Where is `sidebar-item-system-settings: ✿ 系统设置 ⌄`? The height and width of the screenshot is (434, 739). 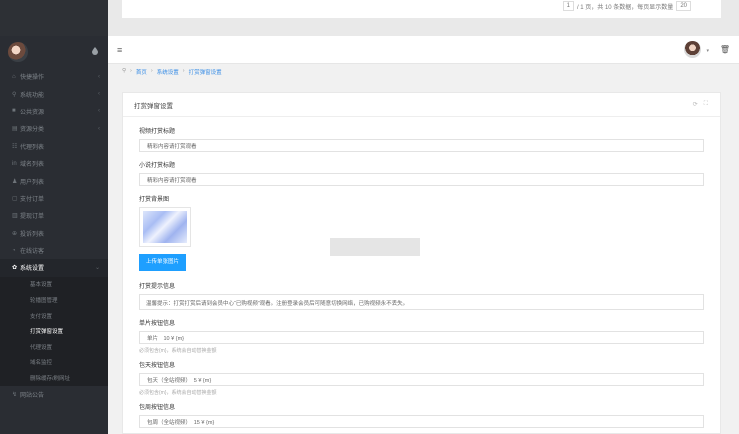 sidebar-item-system-settings: ✿ 系统设置 ⌄ is located at coordinates (54, 268).